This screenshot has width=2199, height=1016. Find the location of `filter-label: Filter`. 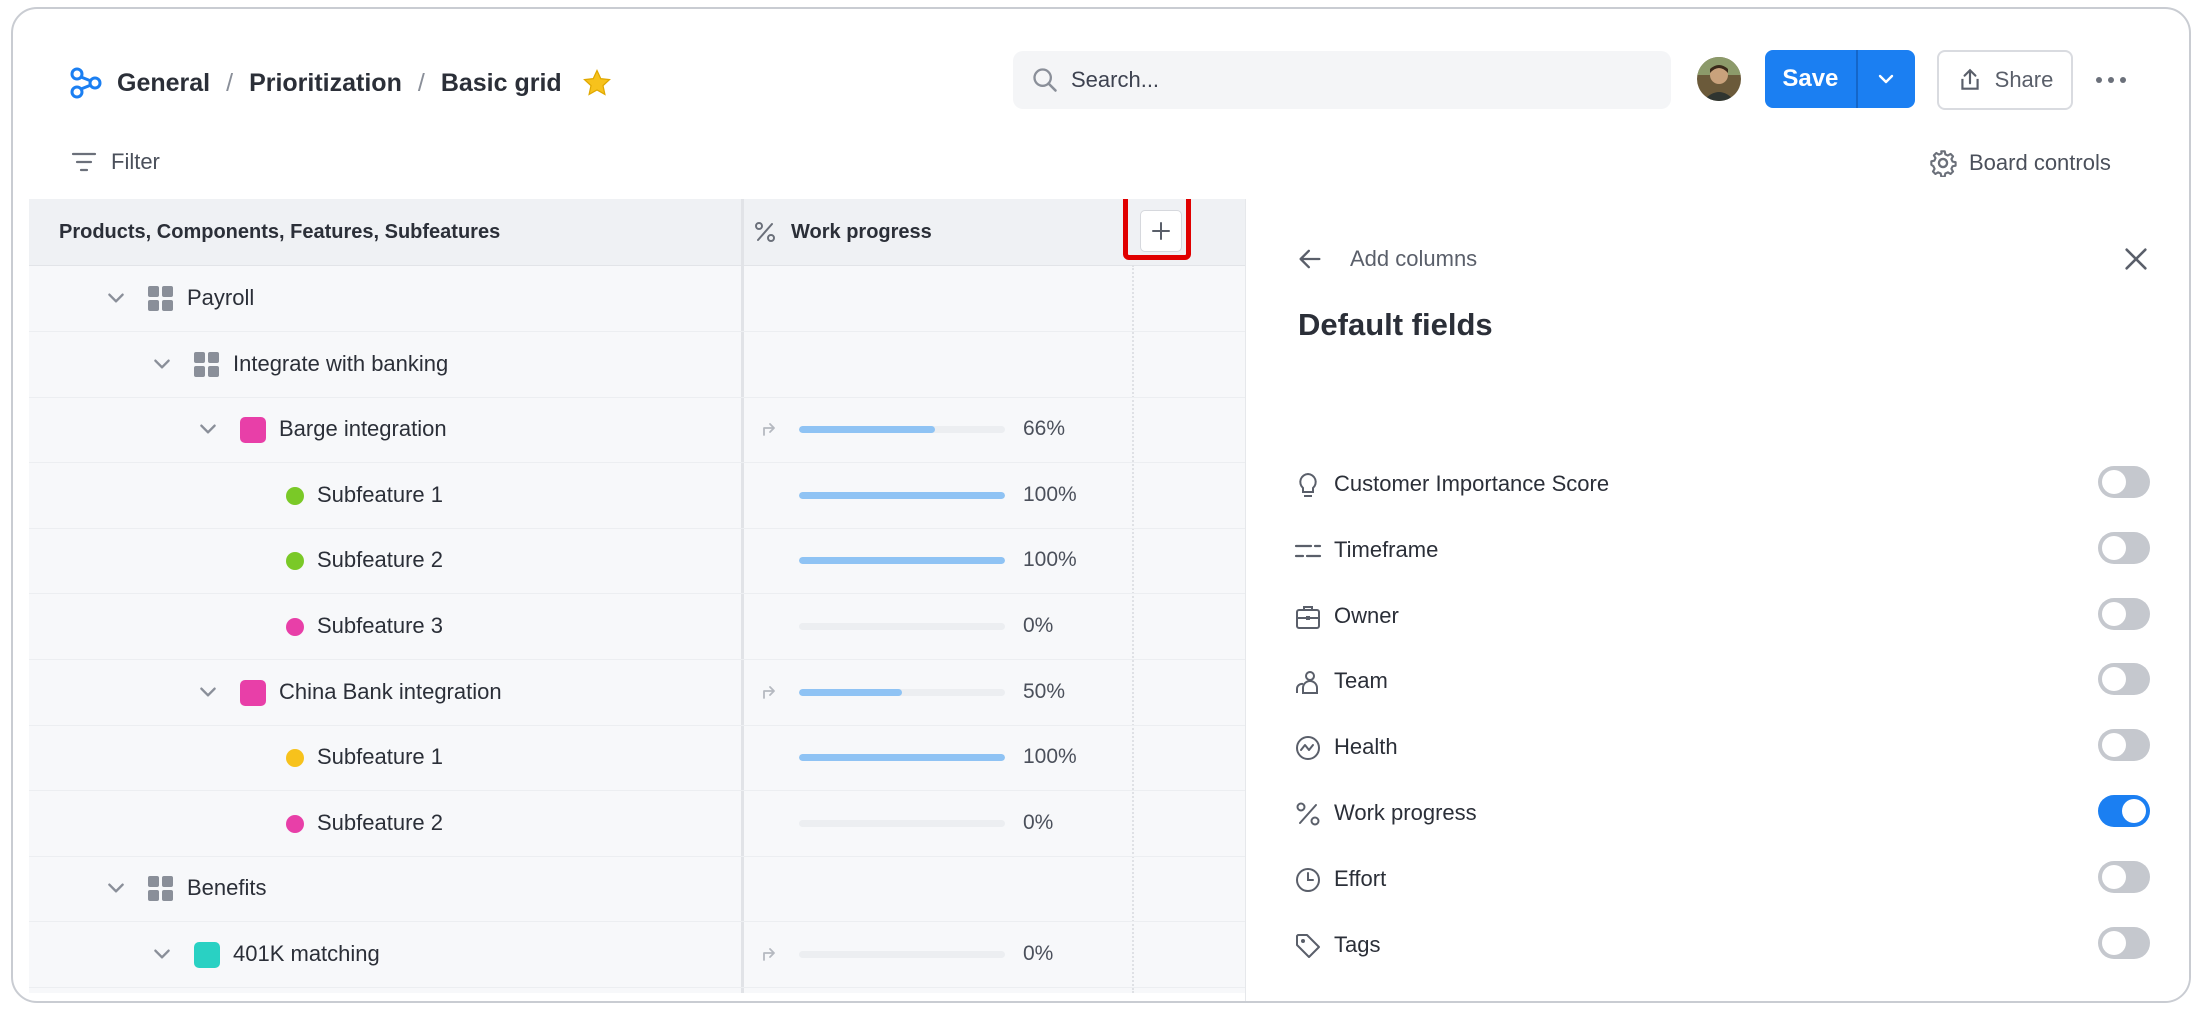

filter-label: Filter is located at coordinates (135, 161).